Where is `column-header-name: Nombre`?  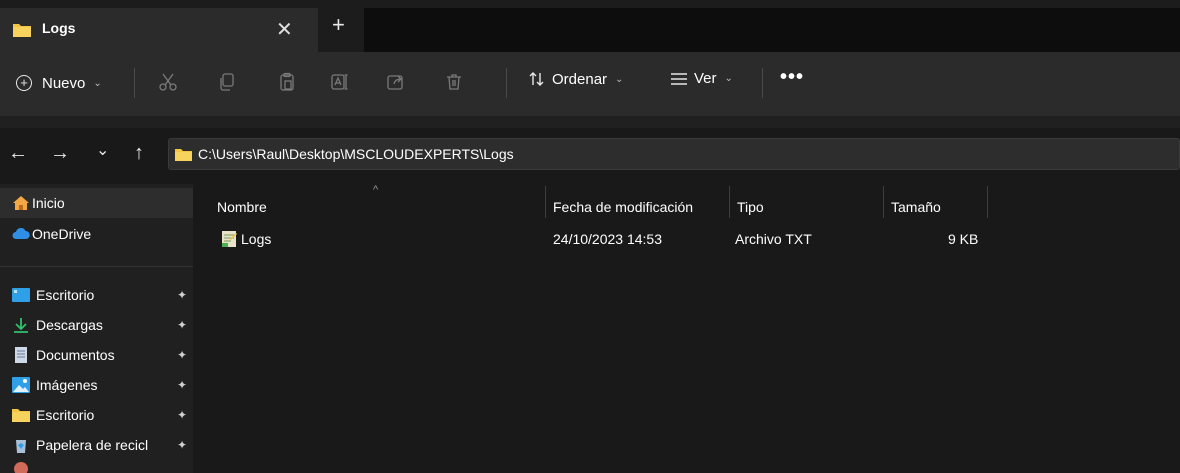
column-header-name: Nombre is located at coordinates (242, 207).